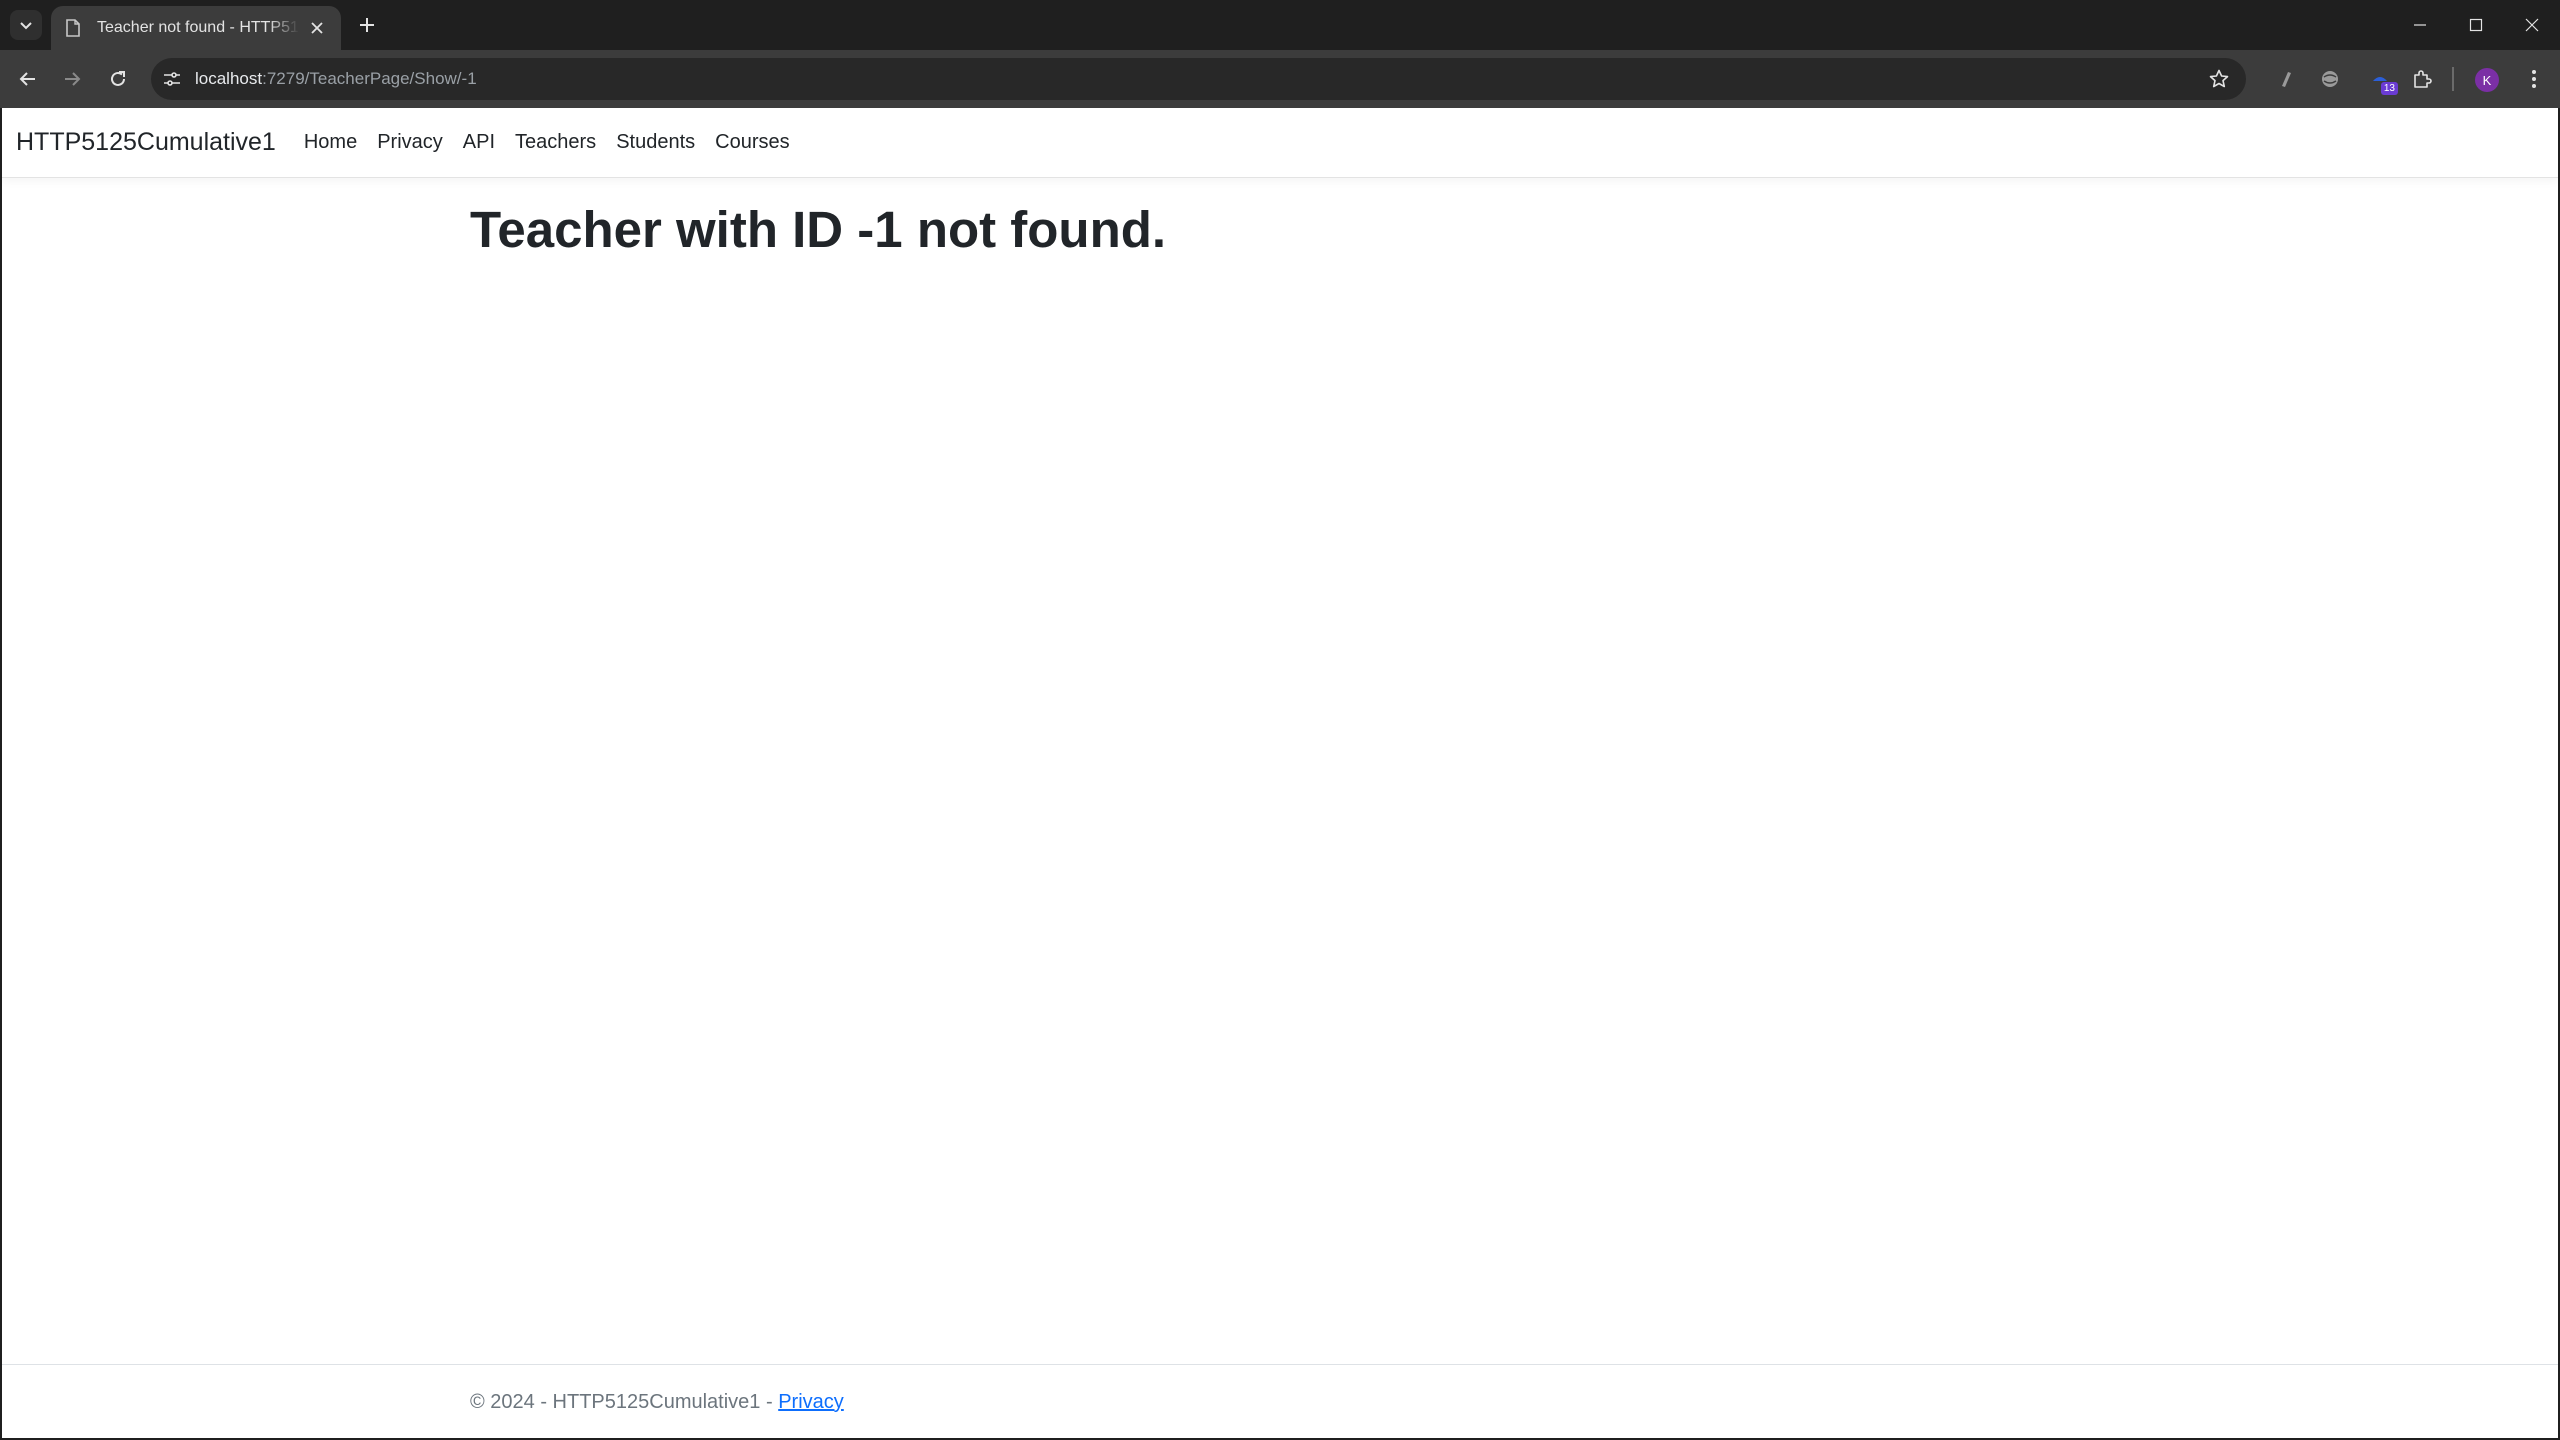  What do you see at coordinates (1280, 25) in the screenshot?
I see `tab-strip: Teacher not found - HTTP5125Cumulative1` at bounding box center [1280, 25].